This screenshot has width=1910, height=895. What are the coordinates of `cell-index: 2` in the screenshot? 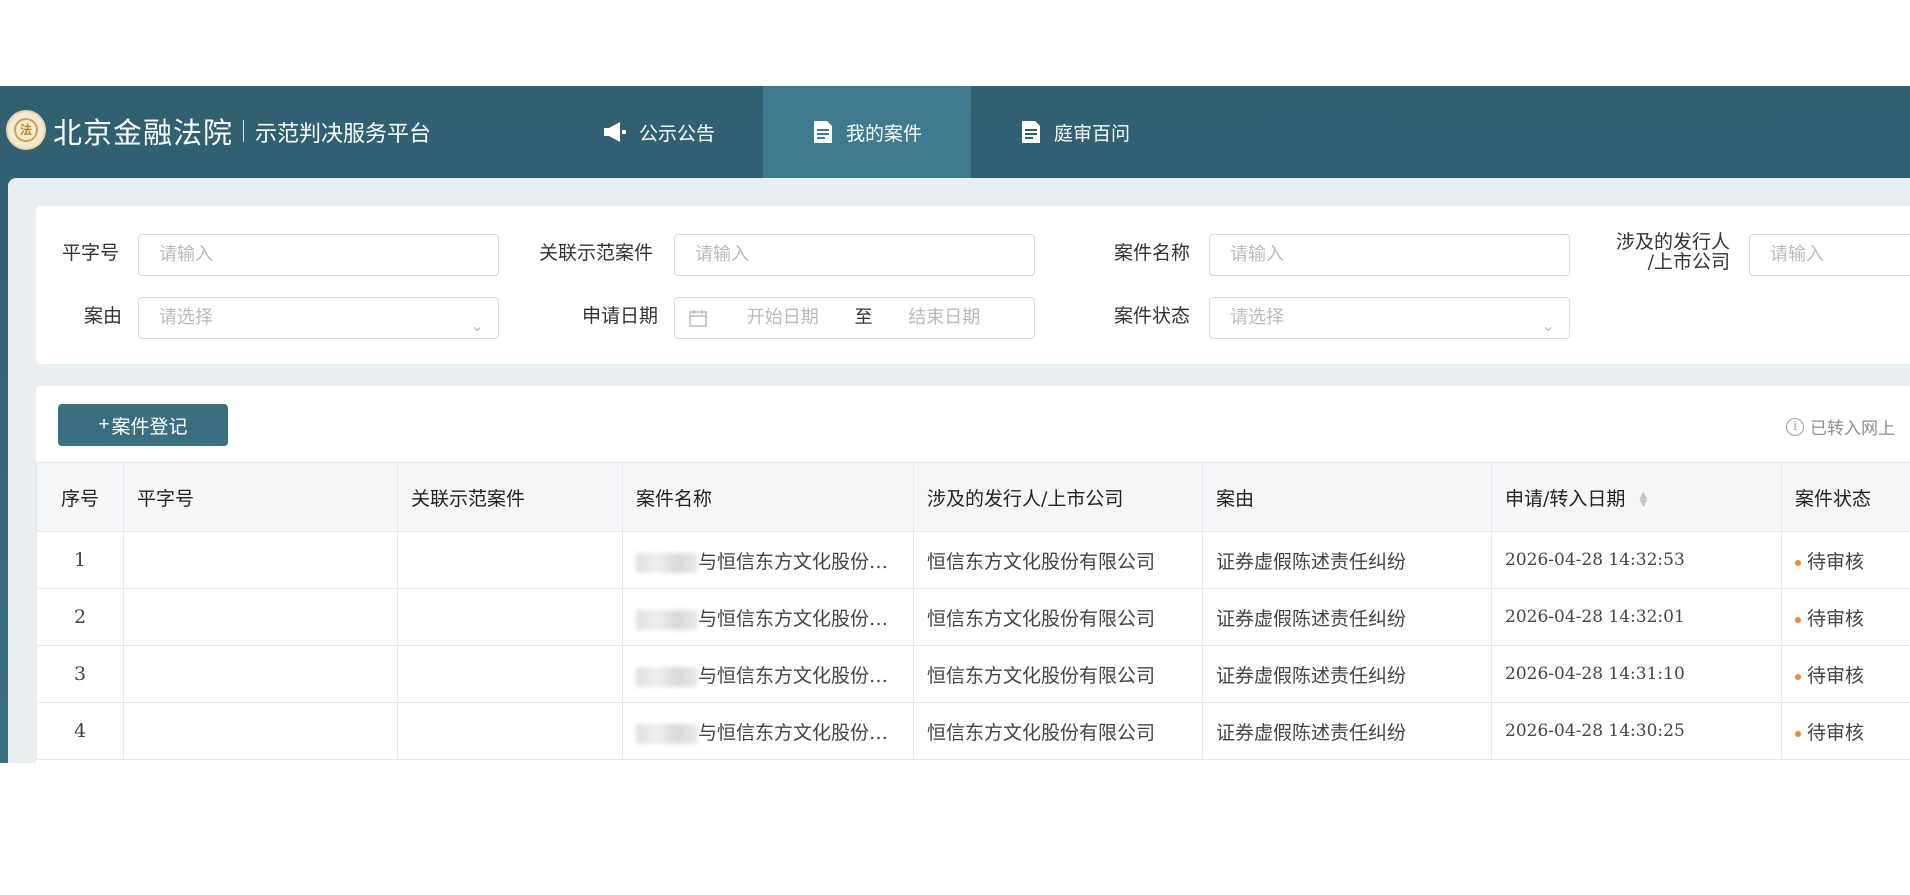 It's located at (80, 617).